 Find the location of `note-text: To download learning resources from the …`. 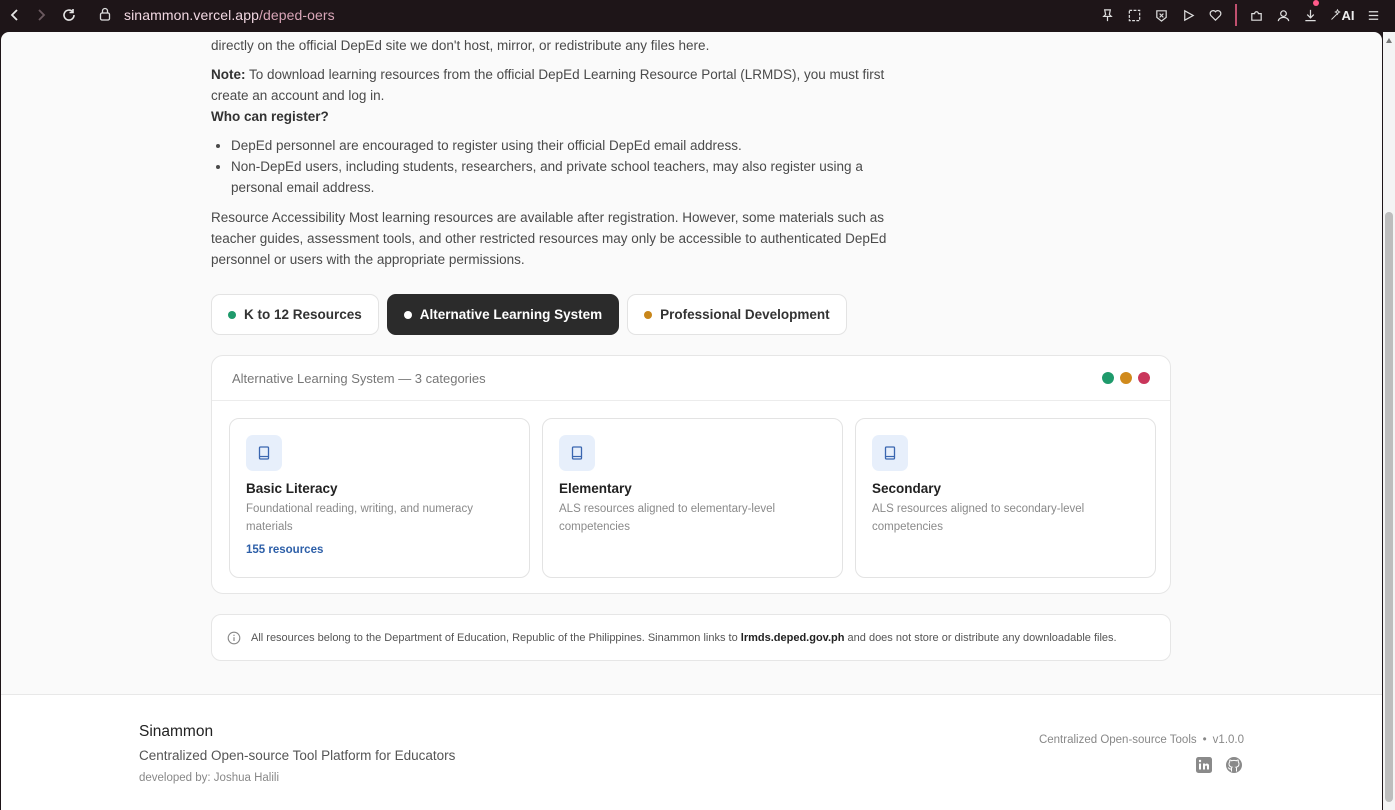

note-text: To download learning resources from the … is located at coordinates (548, 85).